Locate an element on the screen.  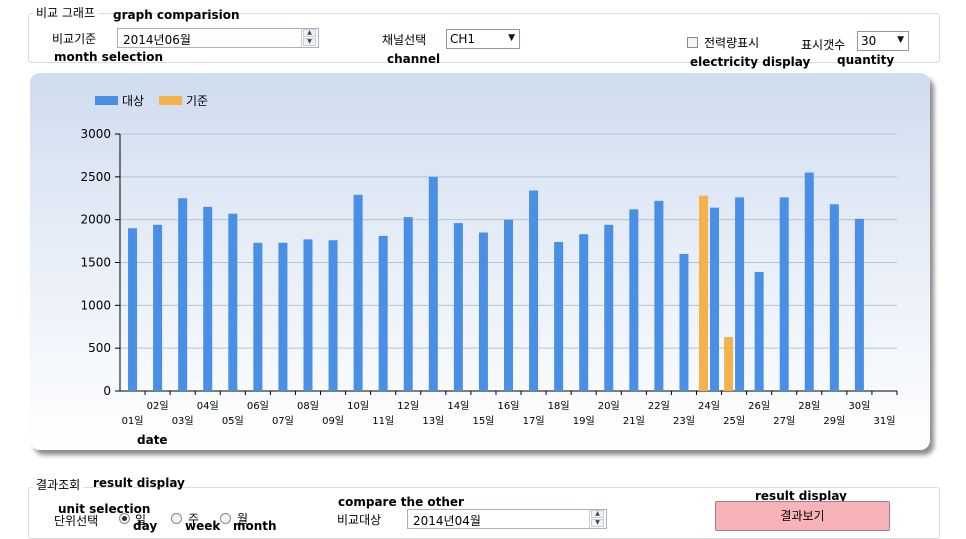
channel-select: CH1 ▼ is located at coordinates (483, 39).